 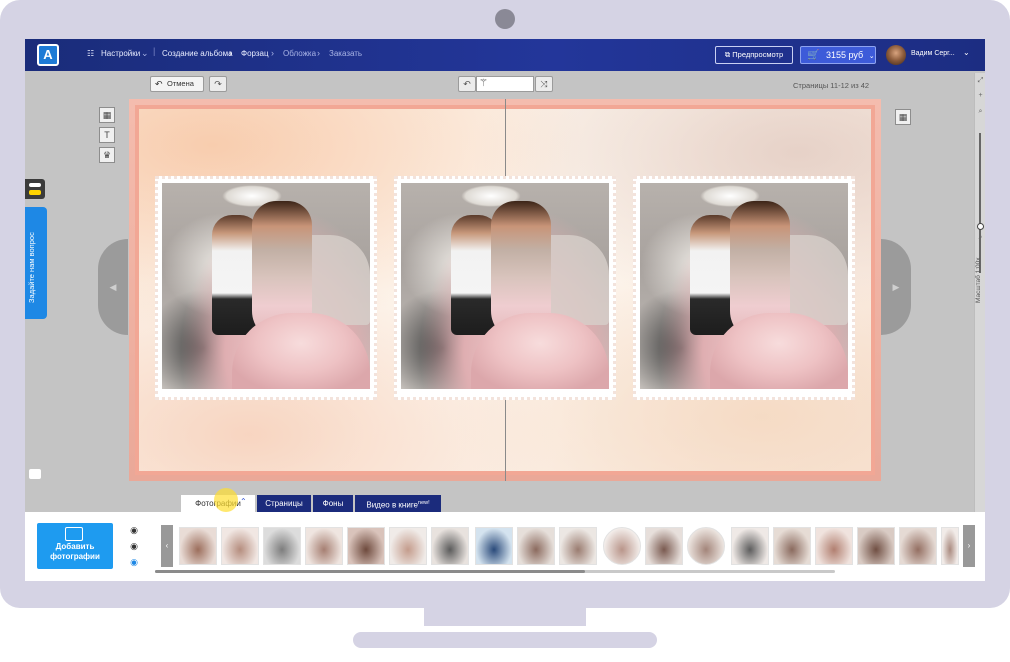 I want to click on zoom-in-icon: +, so click(x=980, y=95).